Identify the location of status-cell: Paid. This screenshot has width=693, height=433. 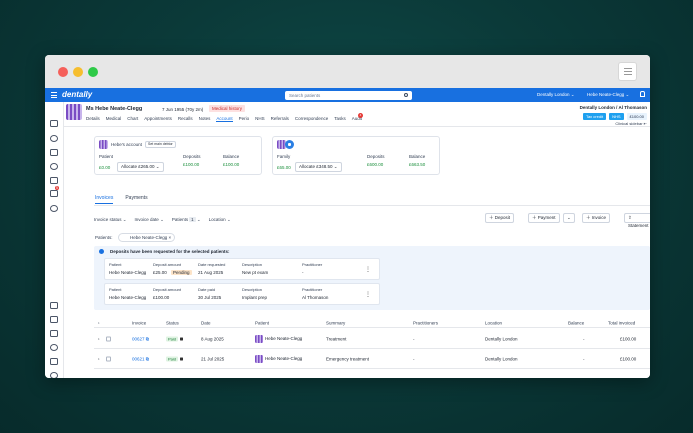
(175, 338).